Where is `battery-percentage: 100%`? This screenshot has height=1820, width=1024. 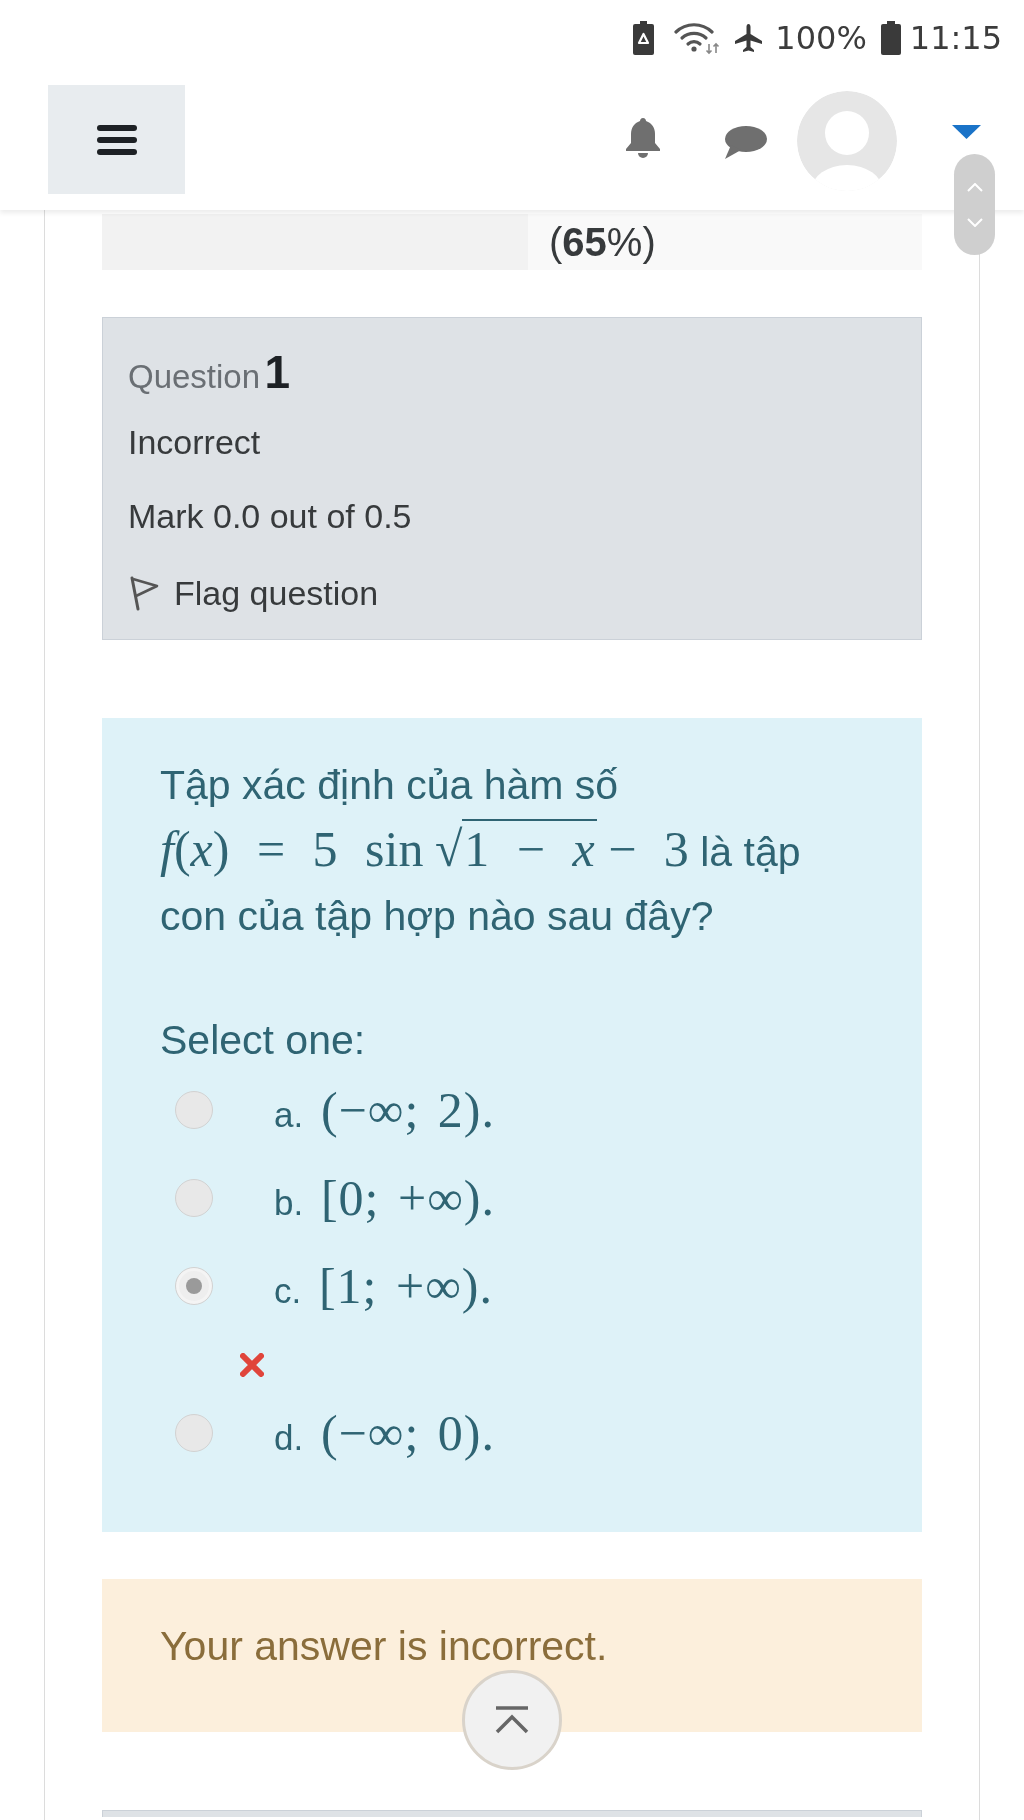 battery-percentage: 100% is located at coordinates (821, 37).